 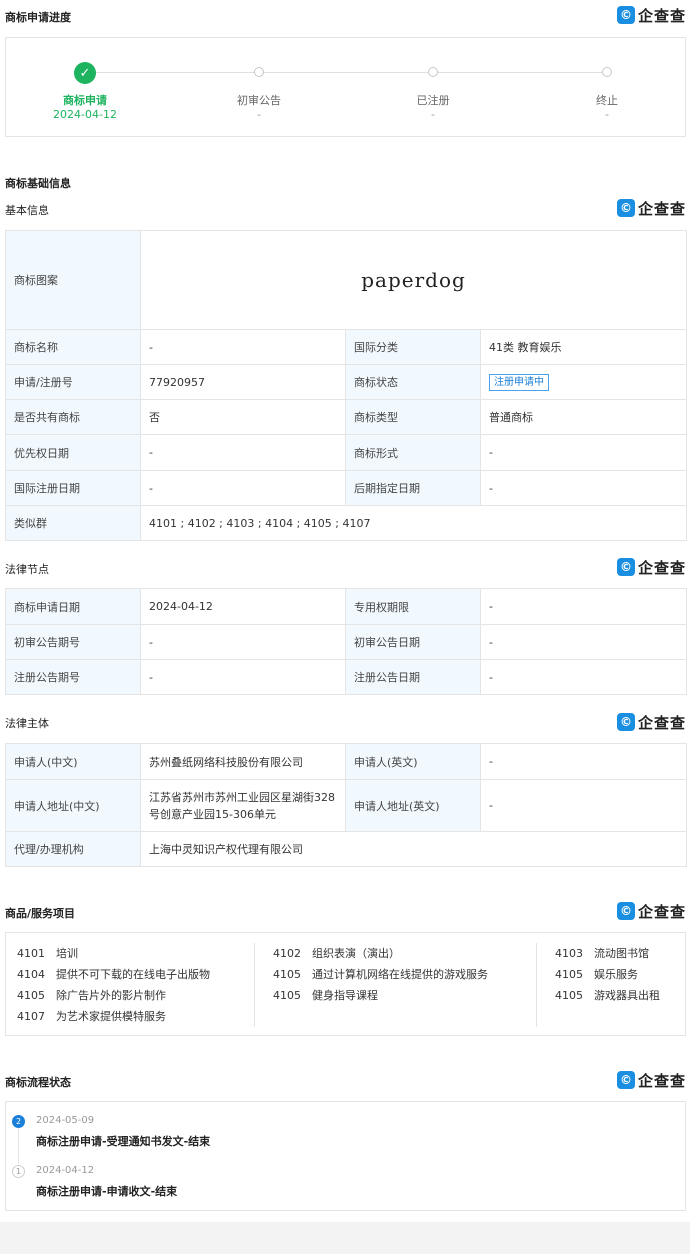 What do you see at coordinates (111, 1016) in the screenshot?
I see `goods-name: 为艺术家提供模特服务` at bounding box center [111, 1016].